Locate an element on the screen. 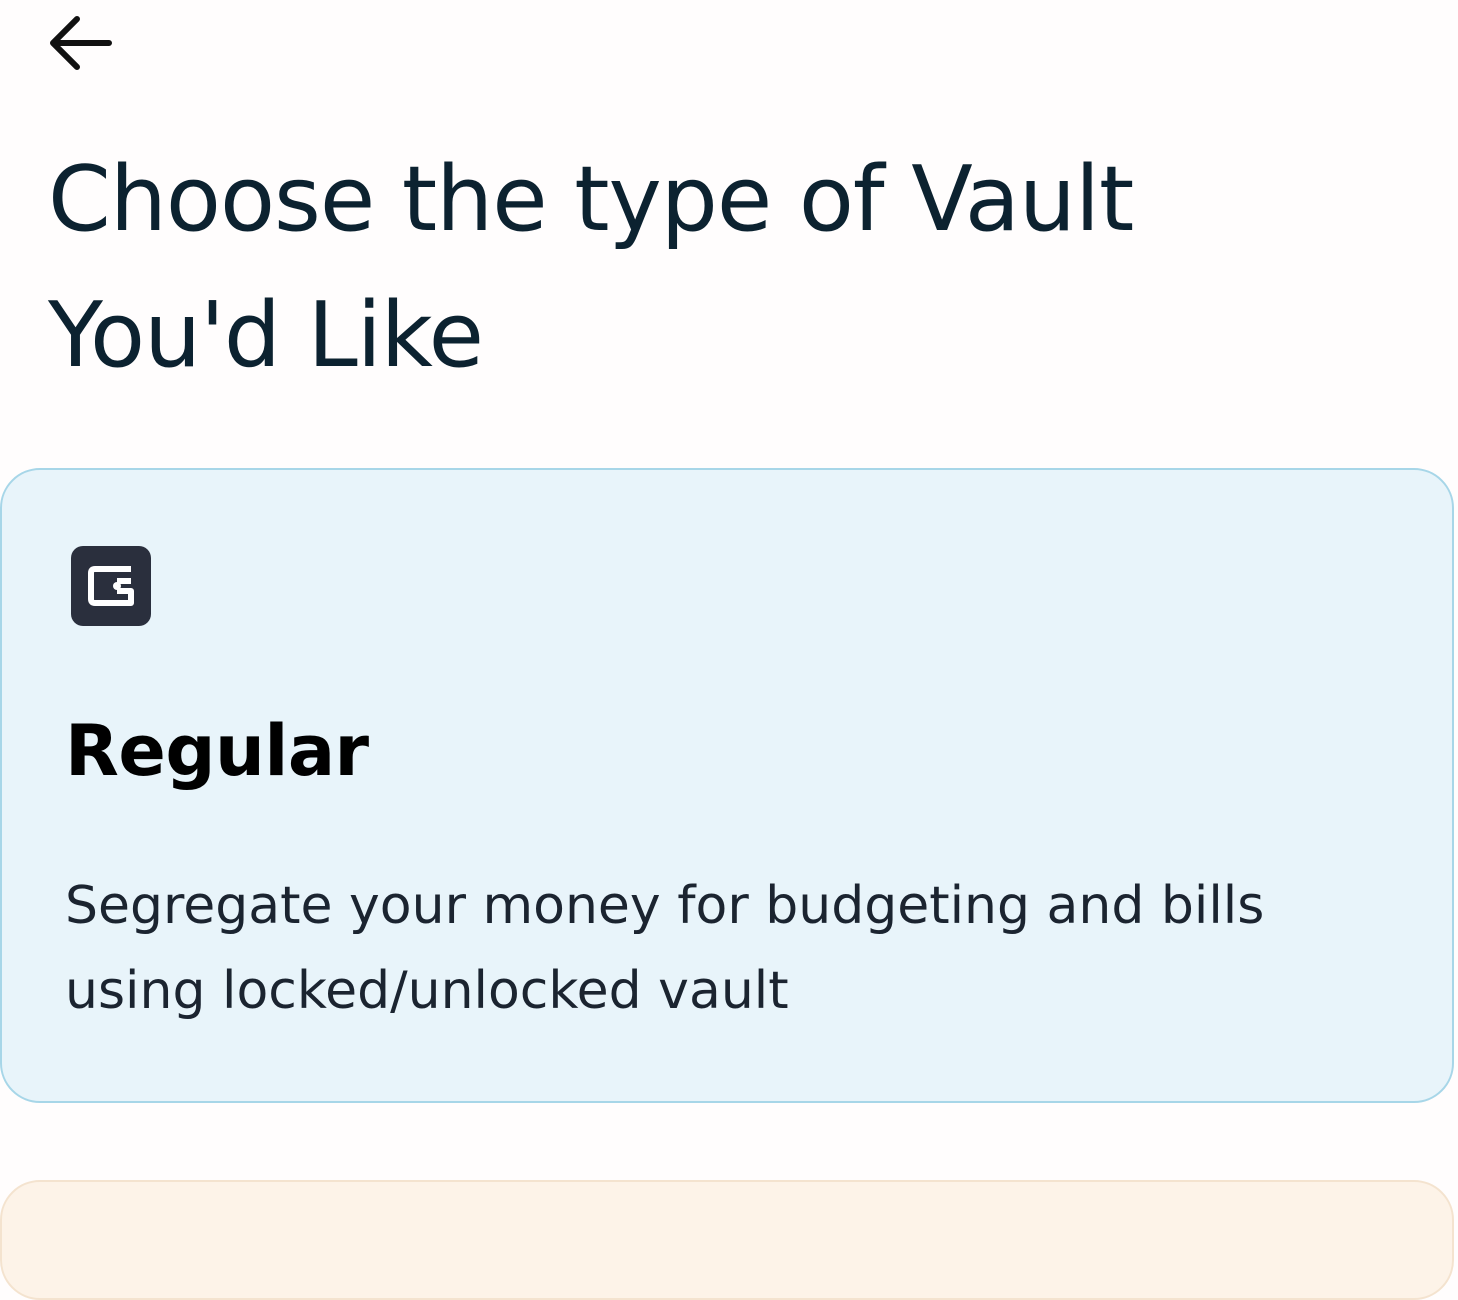 This screenshot has width=1458, height=1300. back-button is located at coordinates (80, 43).